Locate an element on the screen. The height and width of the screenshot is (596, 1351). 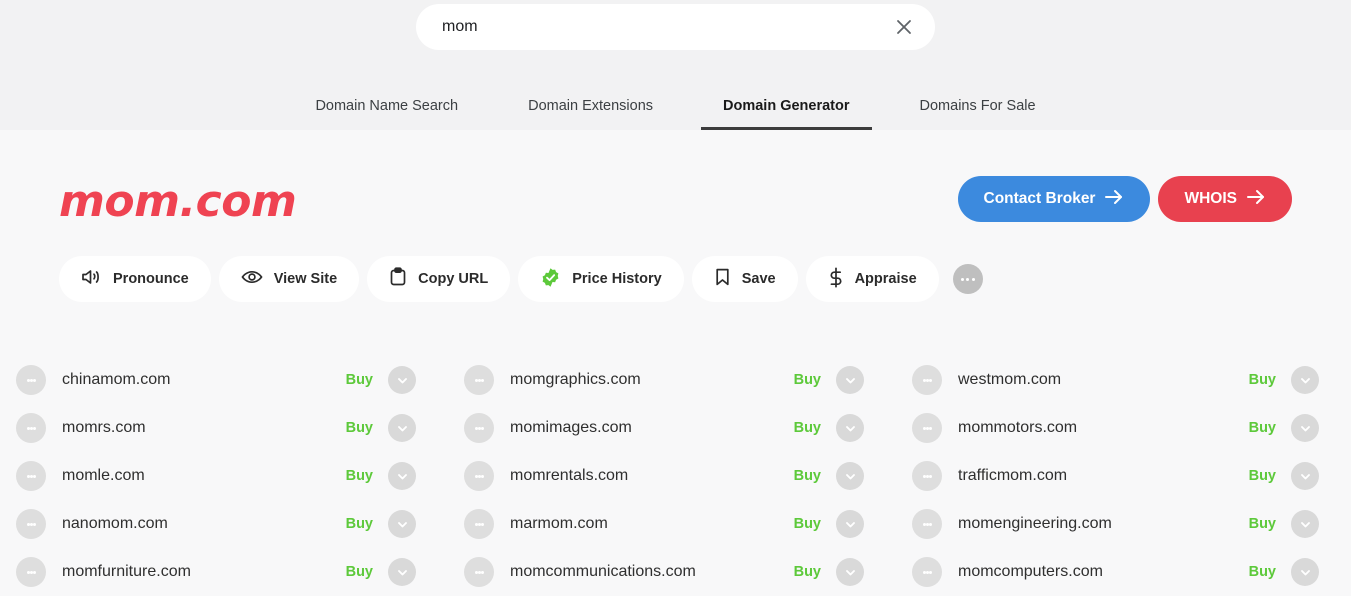
dollar-icon is located at coordinates (836, 279).